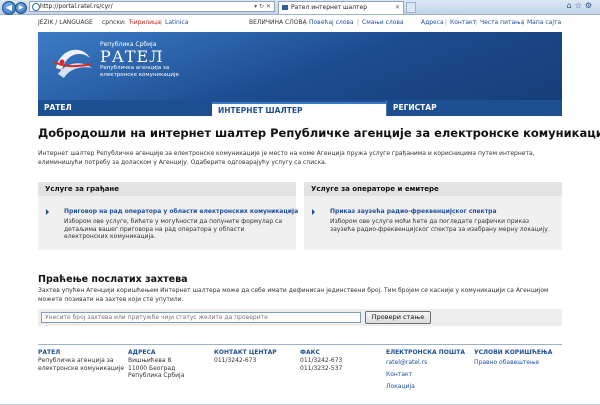  Describe the element at coordinates (411, 7) in the screenshot. I see `new-tab-button` at that location.